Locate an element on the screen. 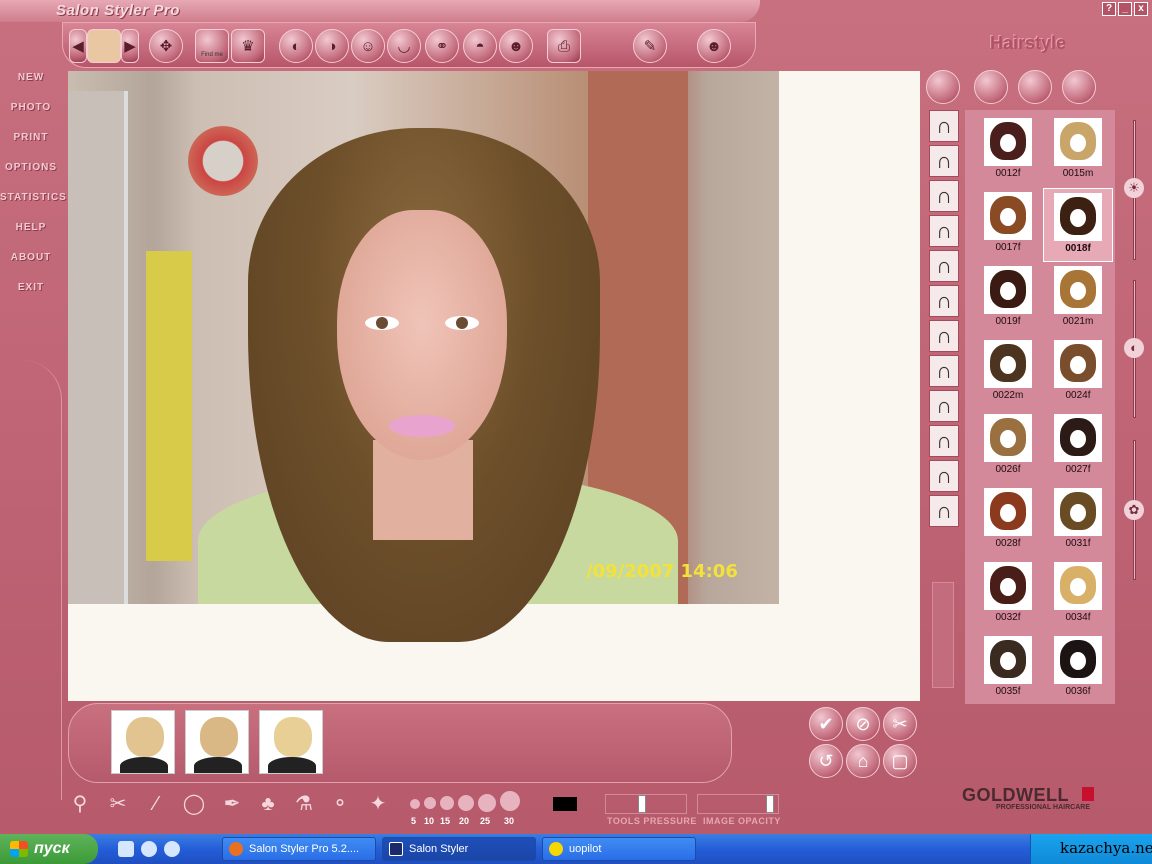 The height and width of the screenshot is (864, 1152). sunglasses-icon: ◑ is located at coordinates (332, 46).